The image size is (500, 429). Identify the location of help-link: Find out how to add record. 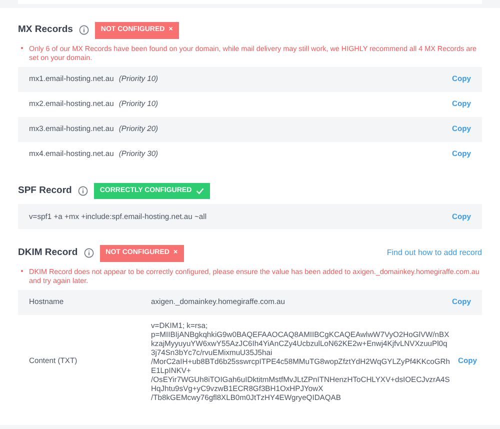
(434, 253).